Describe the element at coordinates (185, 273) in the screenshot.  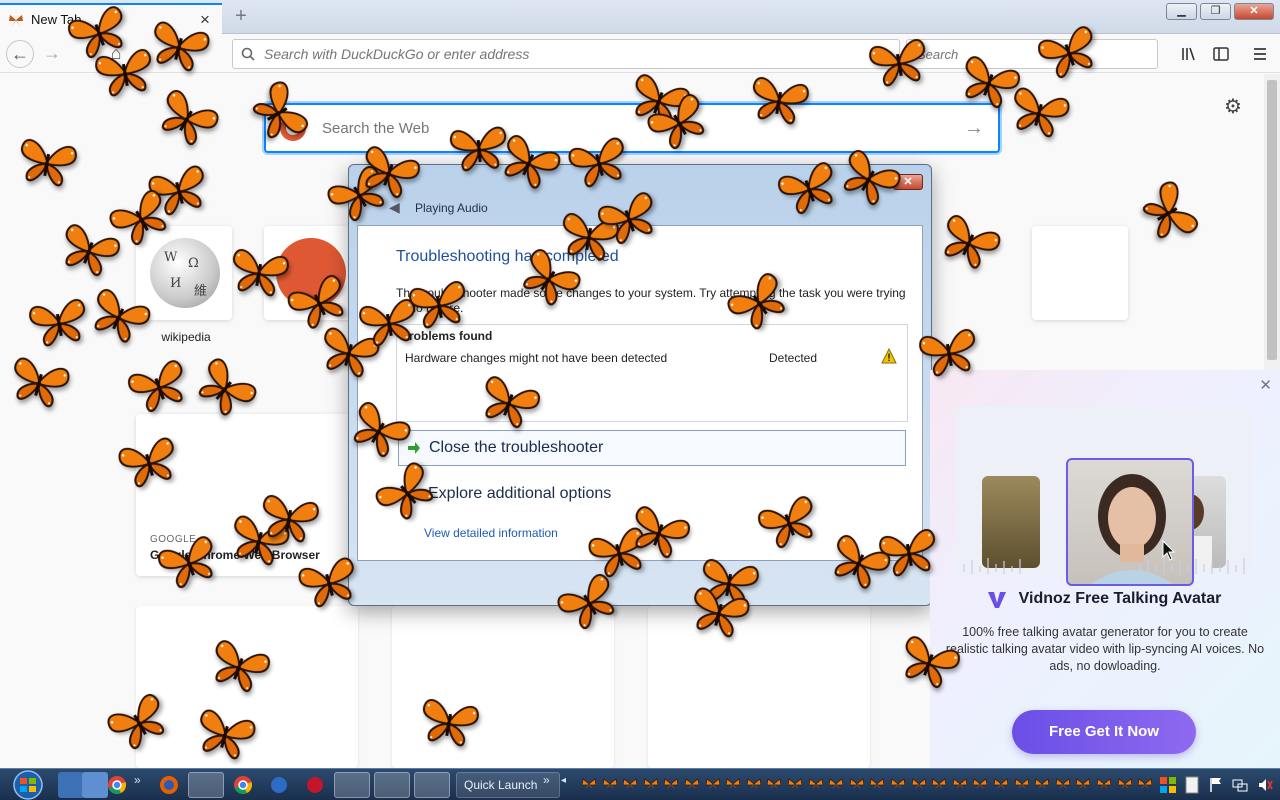
I see `wikipedia-logo-icon: WΩИ維` at that location.